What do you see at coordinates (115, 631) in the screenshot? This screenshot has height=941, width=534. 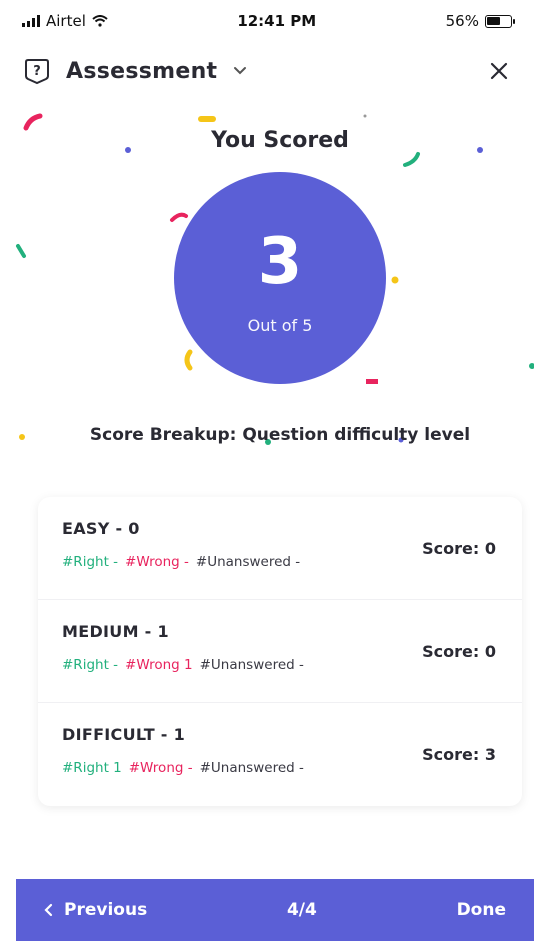 I see `difficulty-title: MEDIUM - 1` at bounding box center [115, 631].